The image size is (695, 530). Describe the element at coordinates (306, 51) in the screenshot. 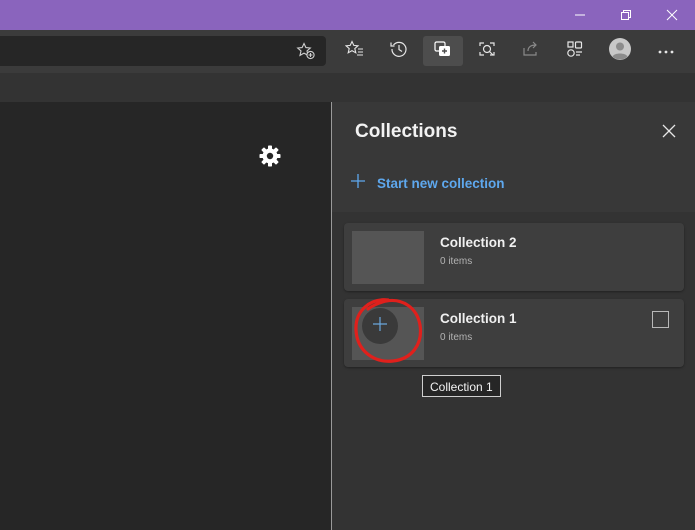

I see `add-favorite-icon` at that location.